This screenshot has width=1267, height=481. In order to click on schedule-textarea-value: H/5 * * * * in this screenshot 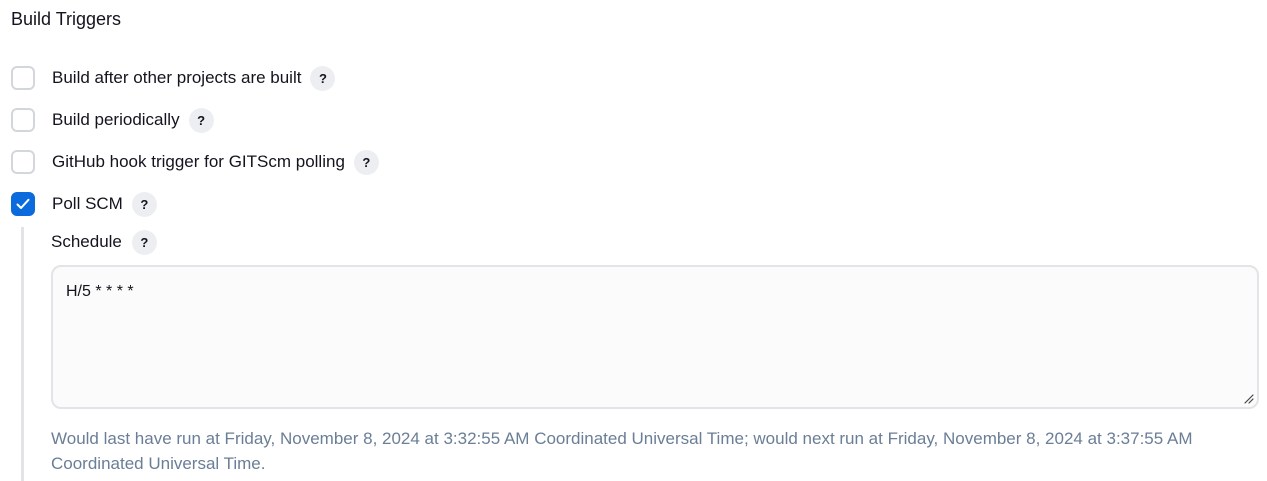, I will do `click(100, 292)`.